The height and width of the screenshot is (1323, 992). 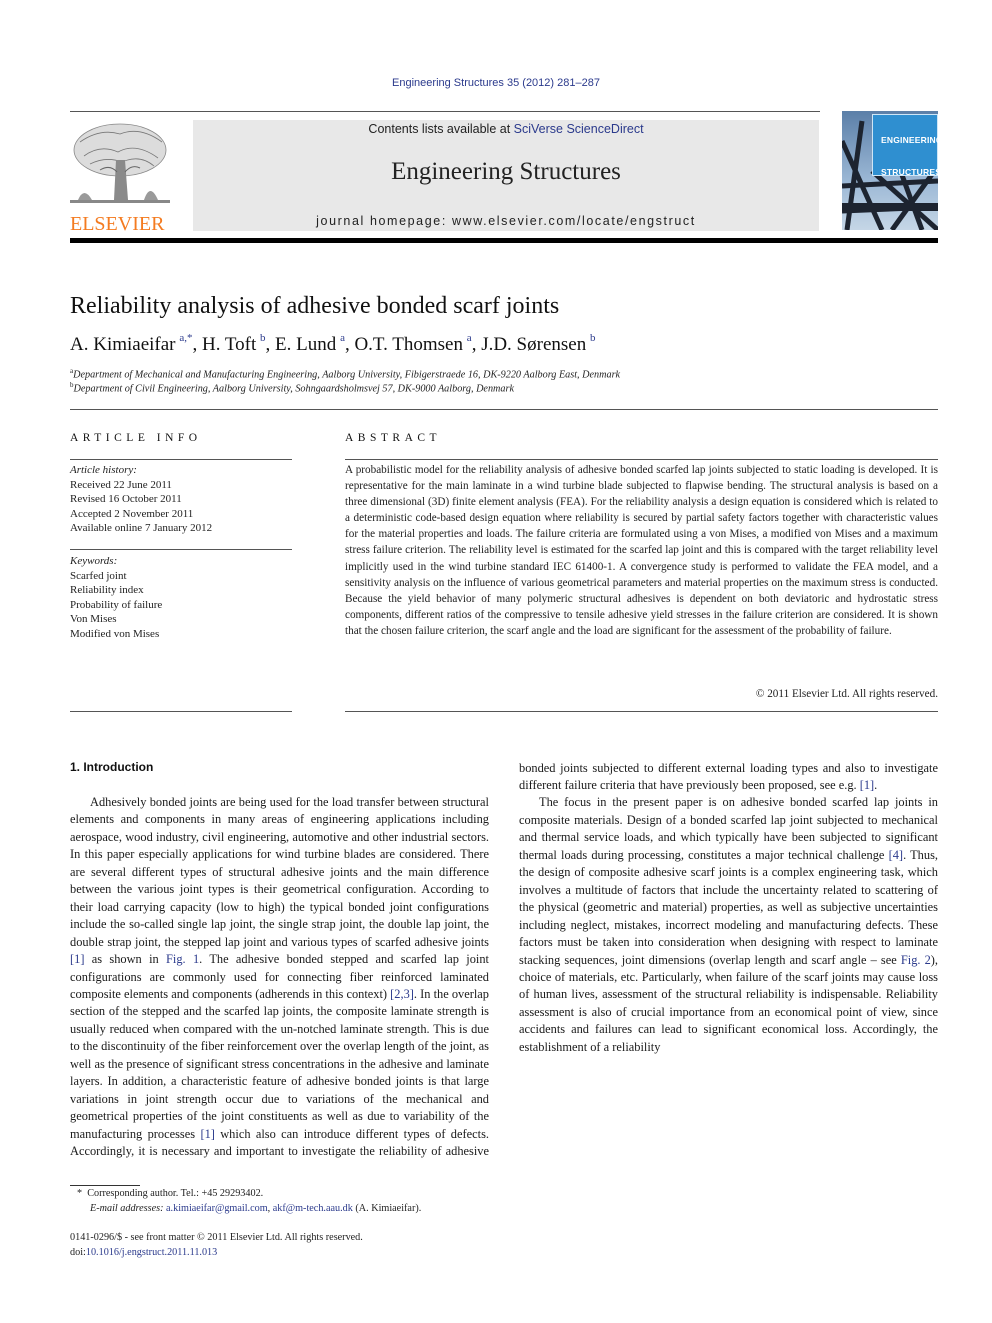 I want to click on journal-citation: Engineering Structures 35 (2012) 281–287, so click(x=496, y=83).